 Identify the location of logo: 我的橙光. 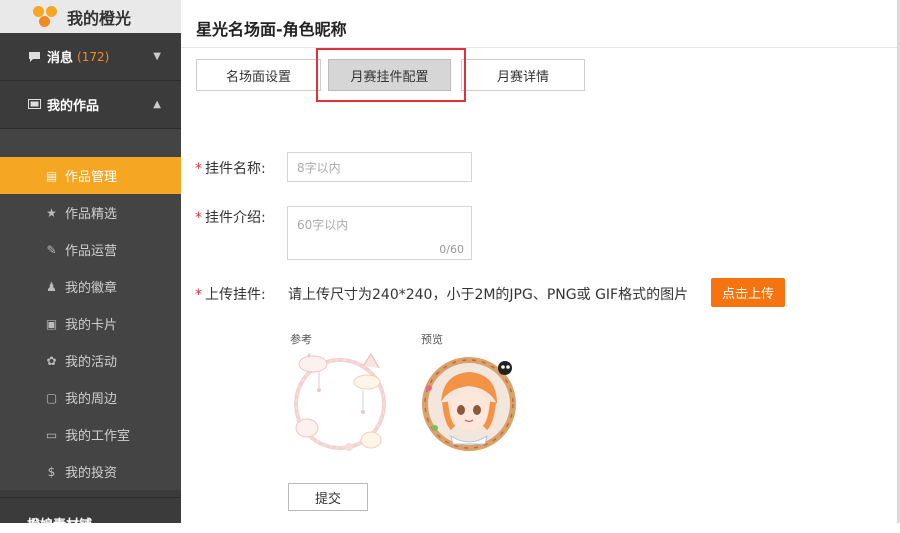
(90, 16).